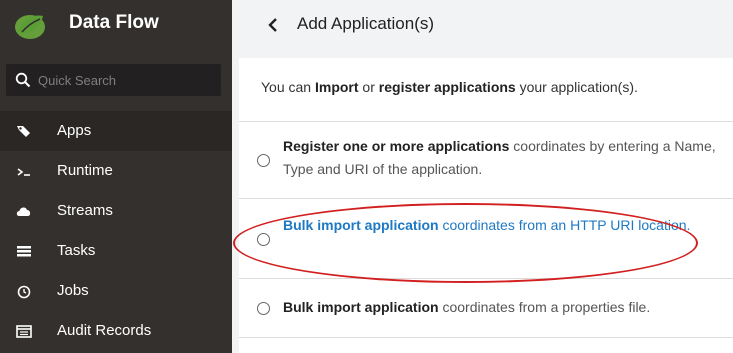  Describe the element at coordinates (76, 250) in the screenshot. I see `sidebar-item-label: Tasks` at that location.